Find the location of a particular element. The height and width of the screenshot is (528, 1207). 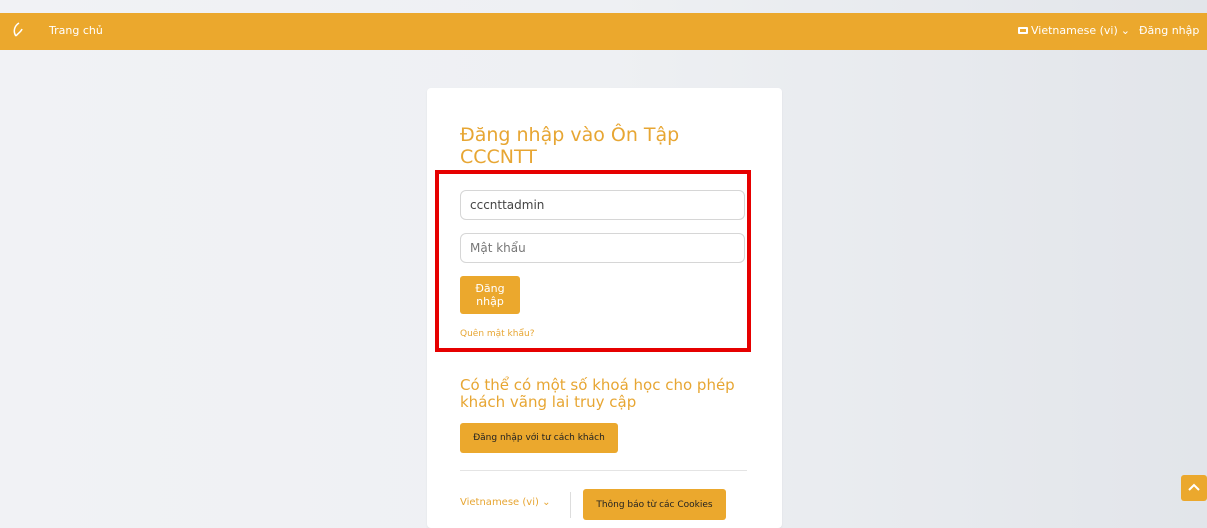

language-dropdown: Vietnamese (vi) ⌄ is located at coordinates (1074, 30).